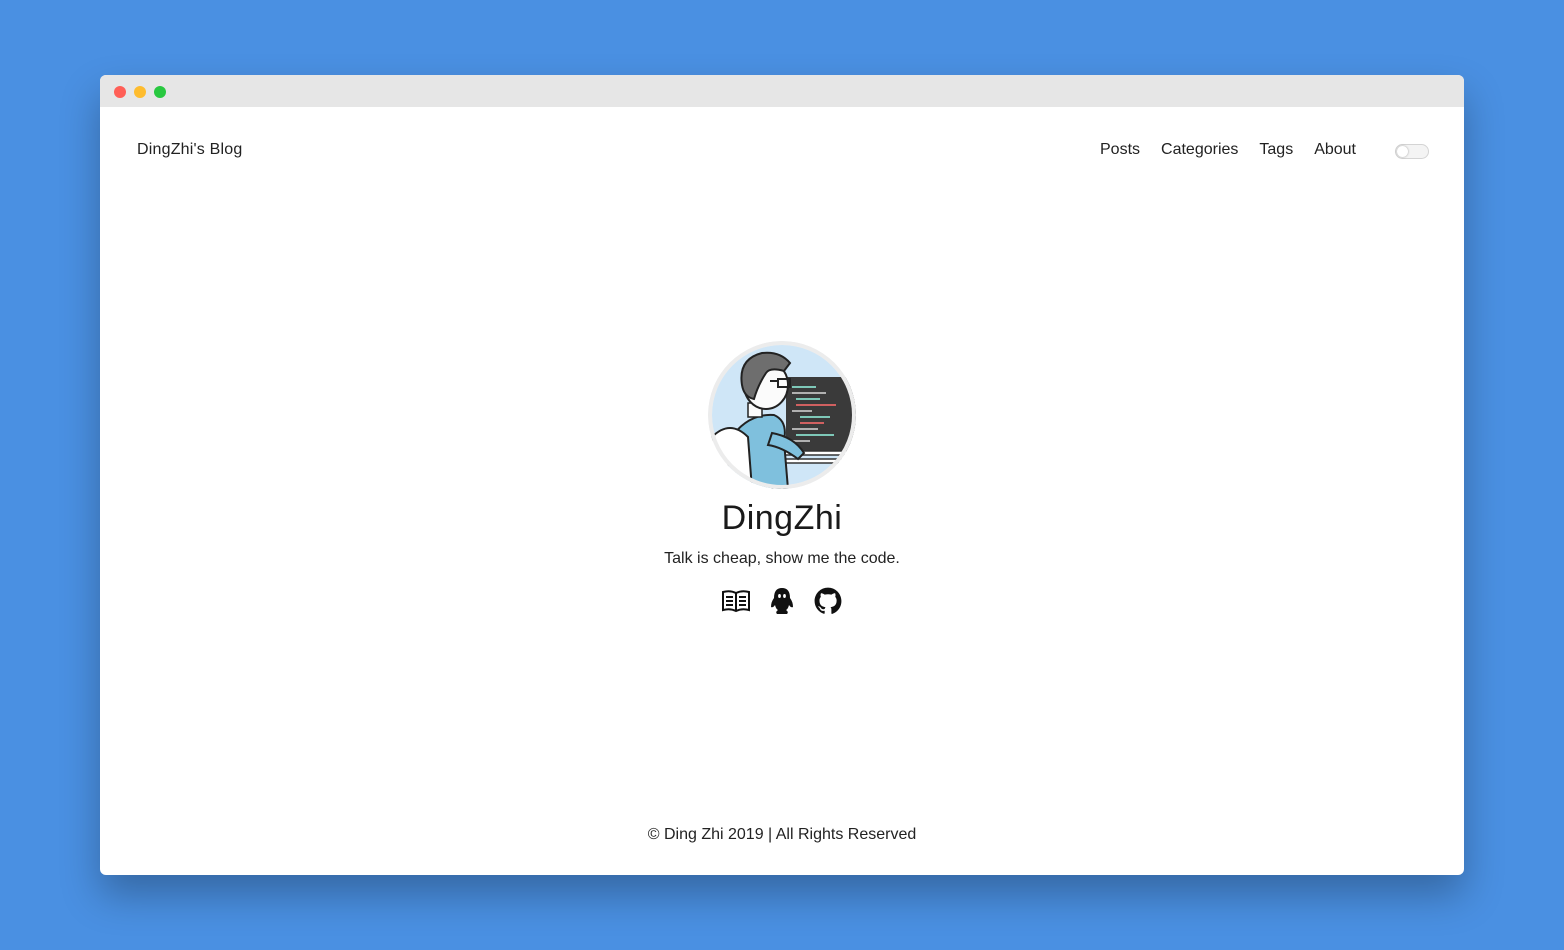 Image resolution: width=1564 pixels, height=950 pixels. I want to click on qq-icon, so click(782, 601).